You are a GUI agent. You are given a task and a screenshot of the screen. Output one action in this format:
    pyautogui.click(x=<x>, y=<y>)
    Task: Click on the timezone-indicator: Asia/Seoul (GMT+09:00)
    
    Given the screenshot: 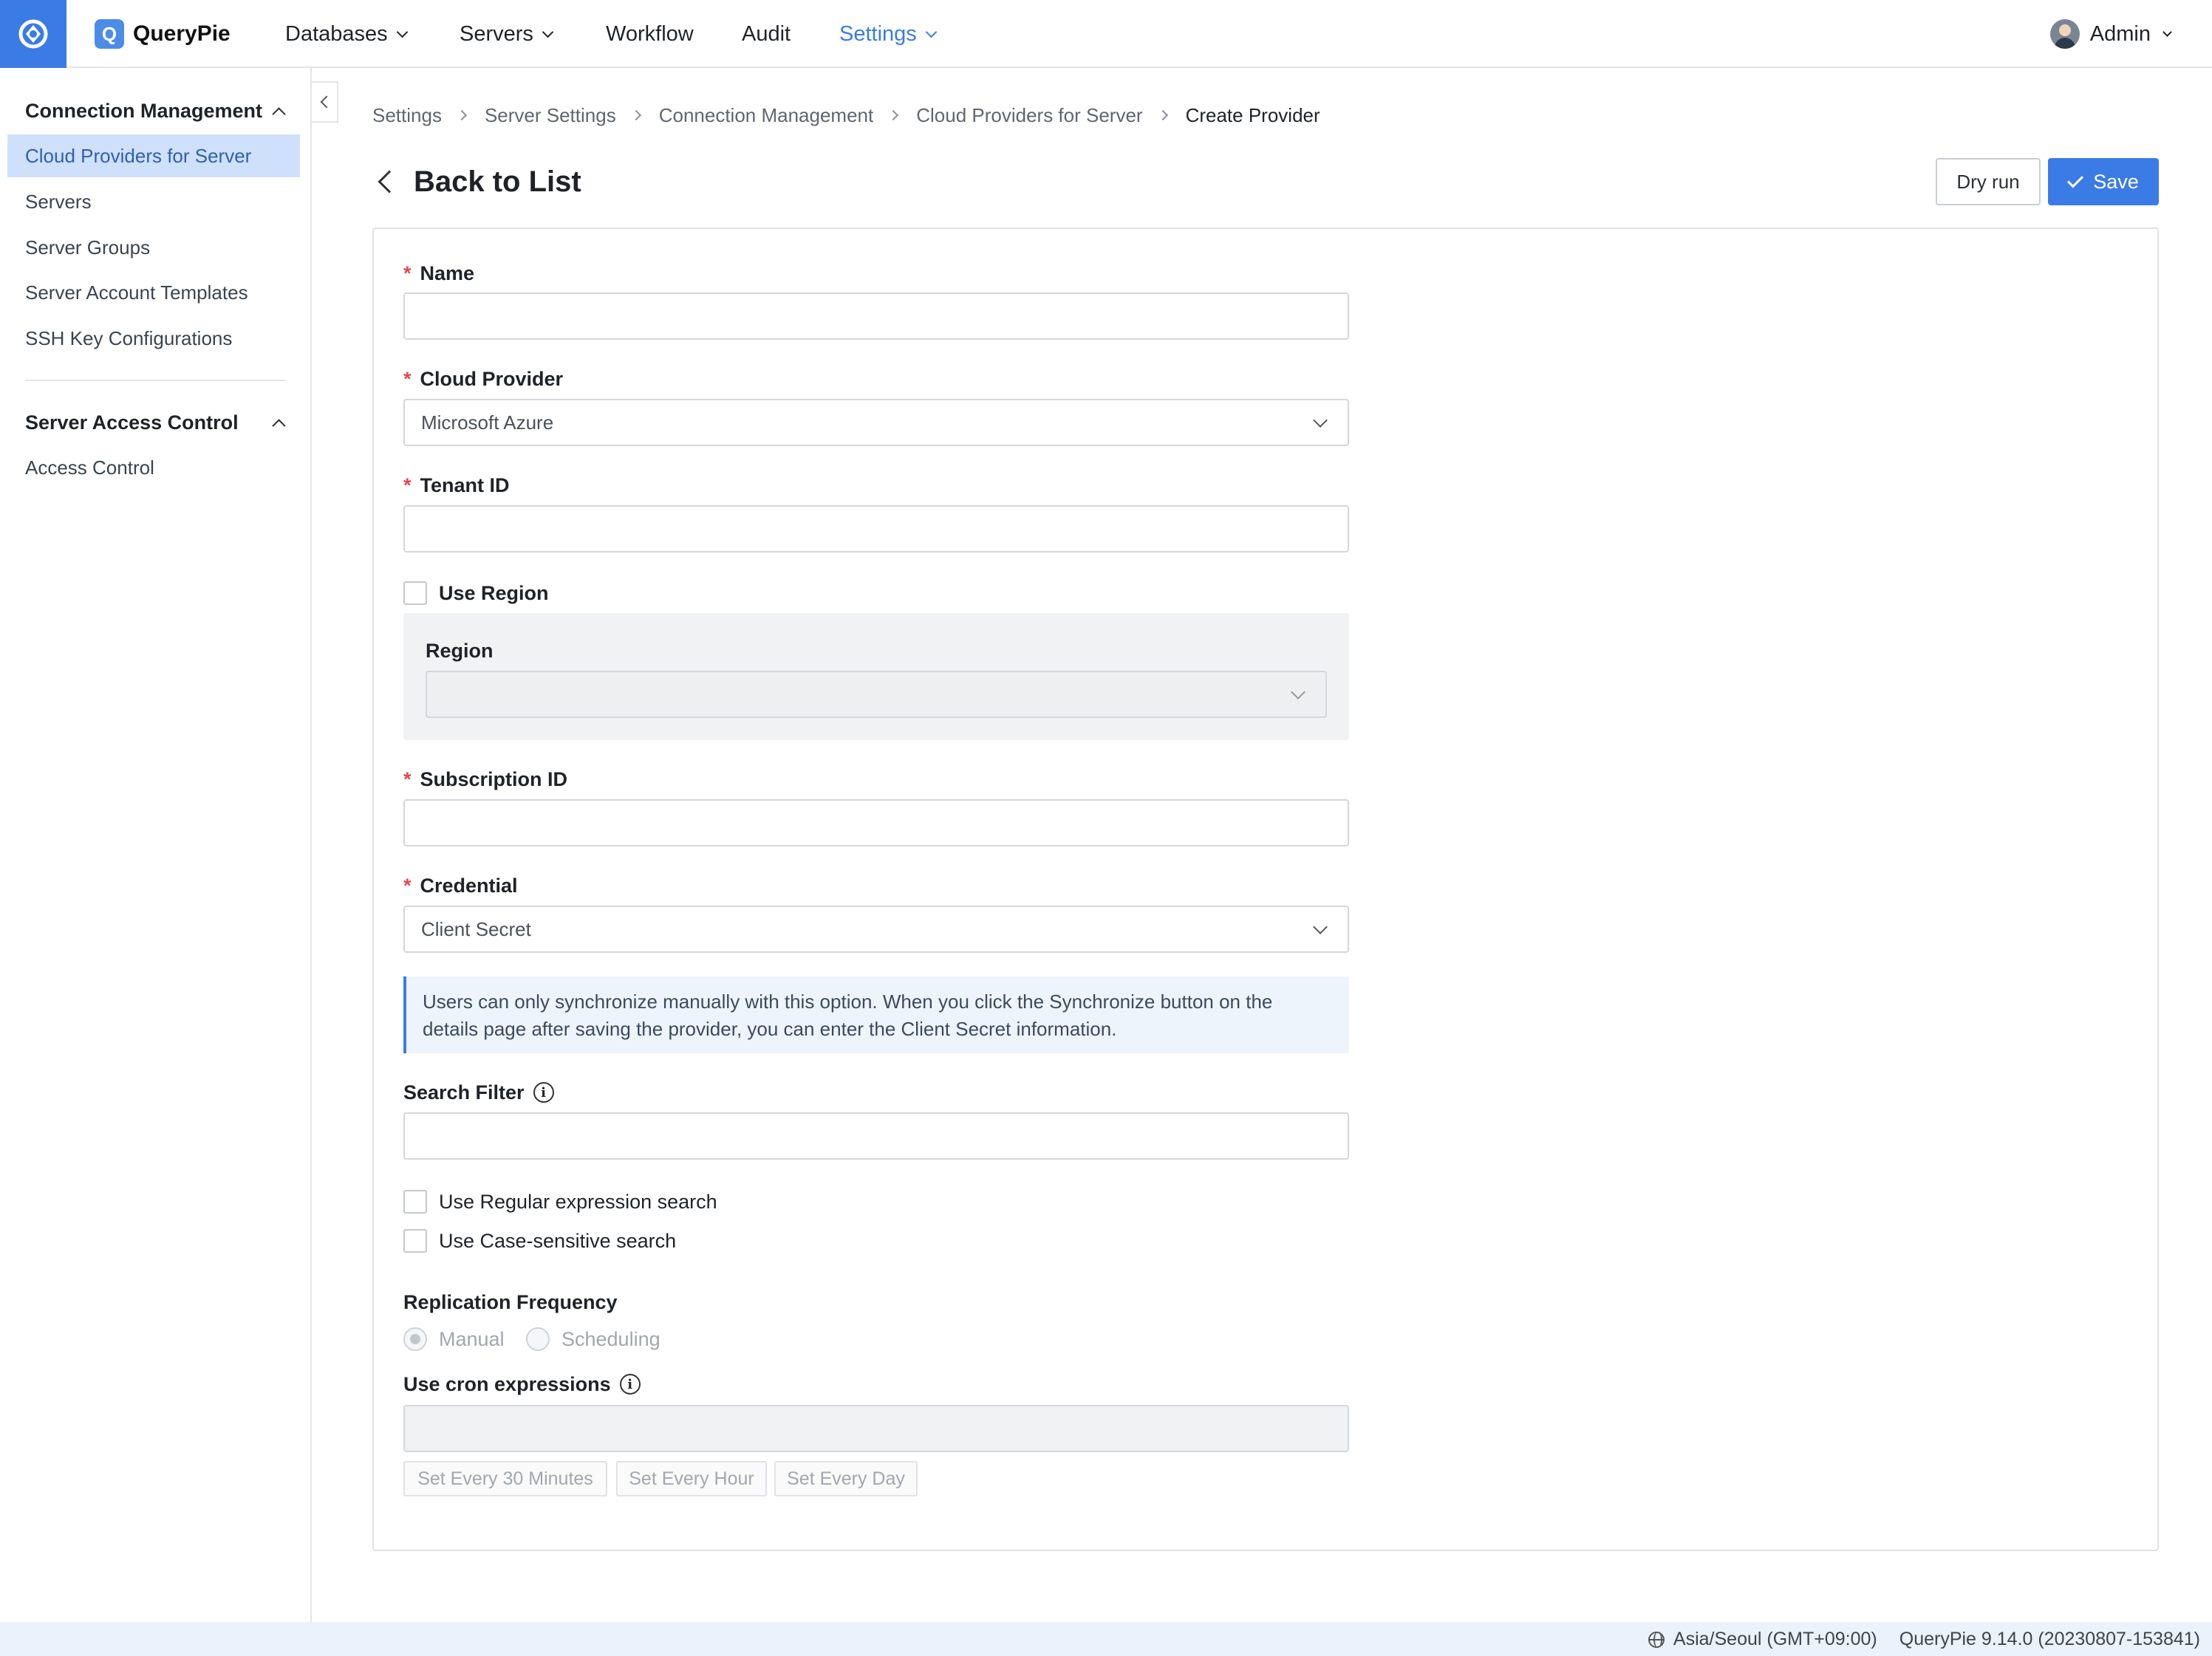 What is the action you would take?
    pyautogui.click(x=1762, y=1639)
    